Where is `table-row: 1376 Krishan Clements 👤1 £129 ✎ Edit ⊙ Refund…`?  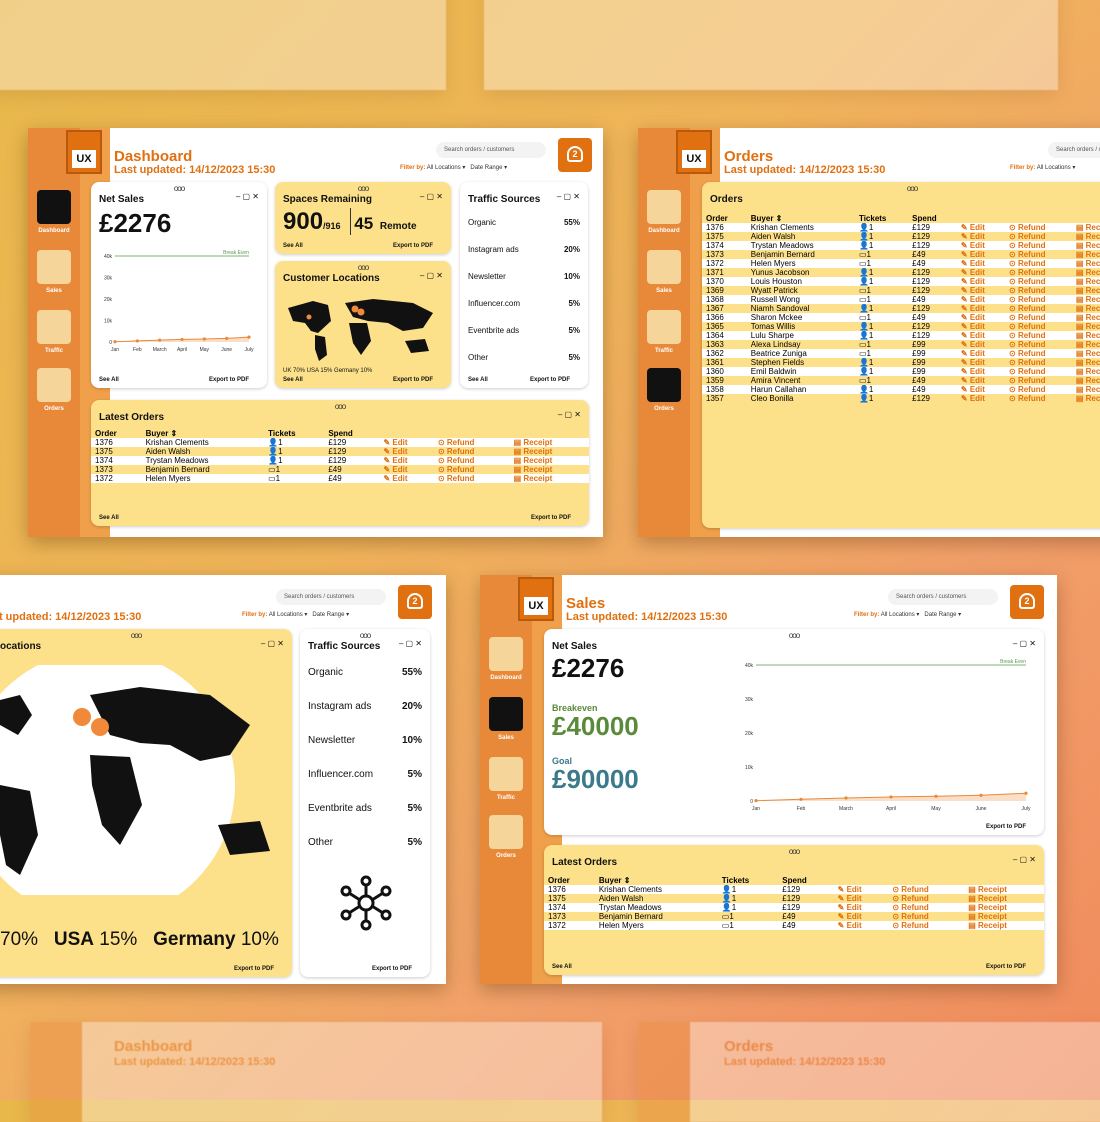
table-row: 1376 Krishan Clements 👤1 £129 ✎ Edit ⊙ Refund… is located at coordinates (794, 889).